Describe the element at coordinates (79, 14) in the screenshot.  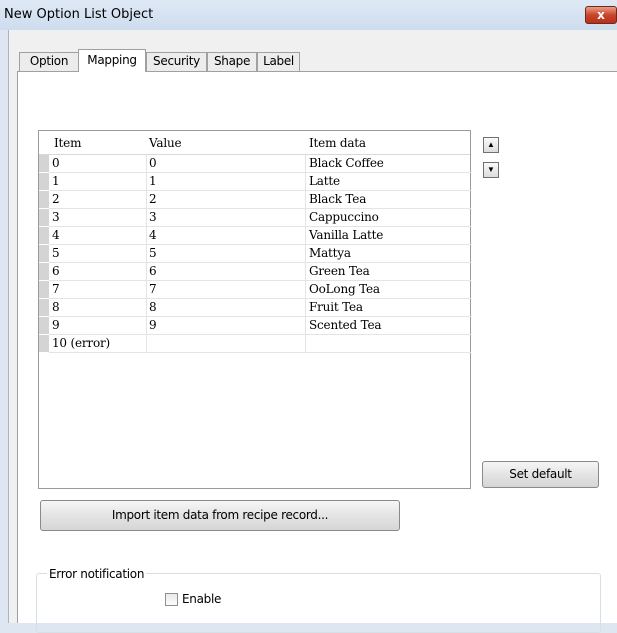
I see `window-title: New Option List Object` at that location.